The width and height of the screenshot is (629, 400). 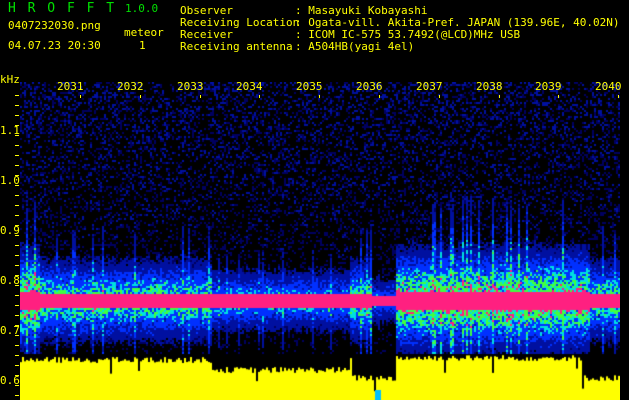 What do you see at coordinates (309, 86) in the screenshot?
I see `x-label: 2035` at bounding box center [309, 86].